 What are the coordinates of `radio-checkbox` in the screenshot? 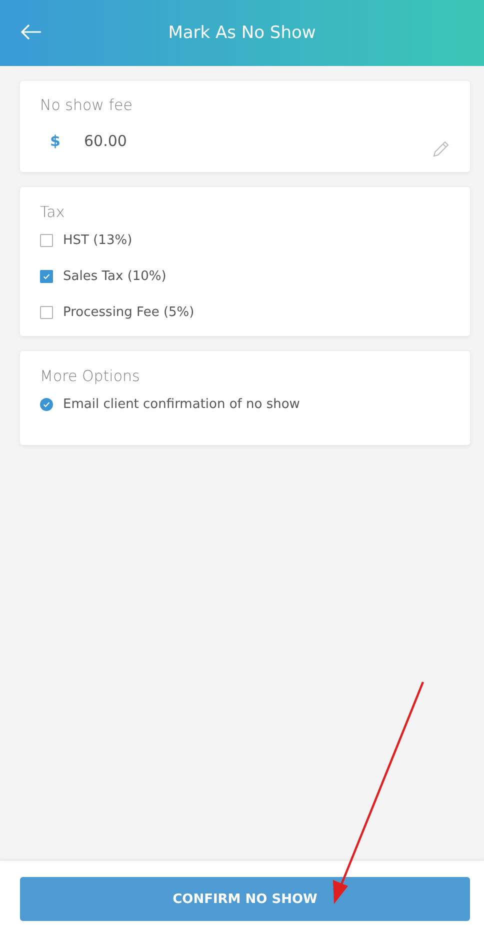 It's located at (46, 404).